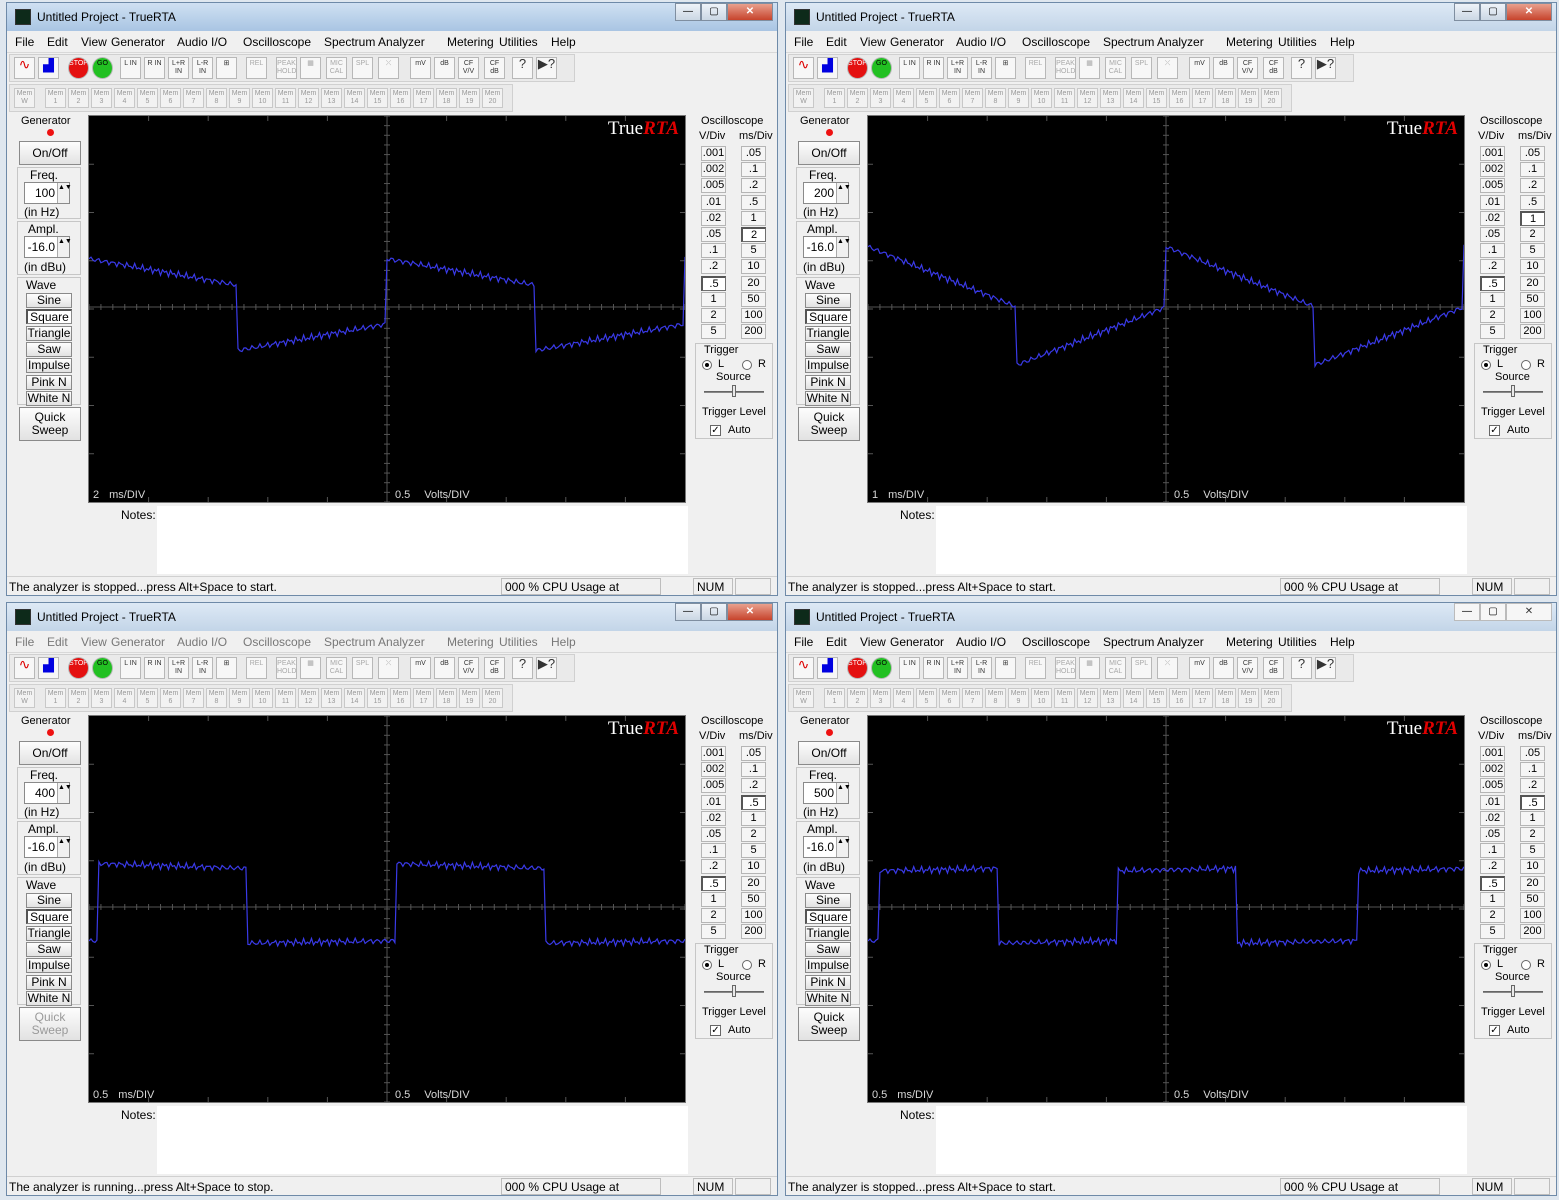  What do you see at coordinates (64, 847) in the screenshot?
I see `amplitude-spinner: ▲▼` at bounding box center [64, 847].